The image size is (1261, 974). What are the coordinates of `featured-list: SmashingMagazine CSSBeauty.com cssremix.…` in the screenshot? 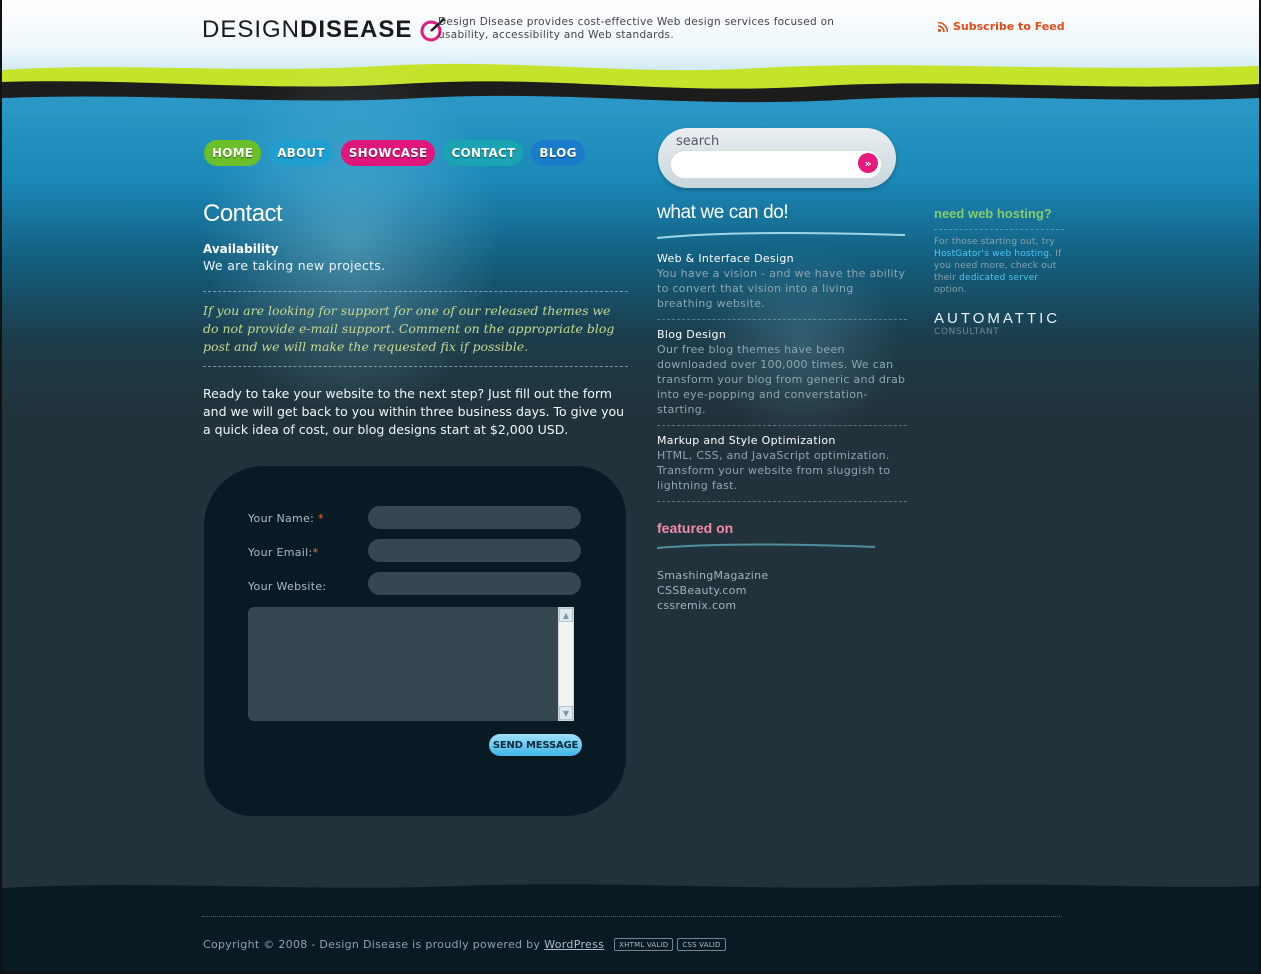 It's located at (772, 590).